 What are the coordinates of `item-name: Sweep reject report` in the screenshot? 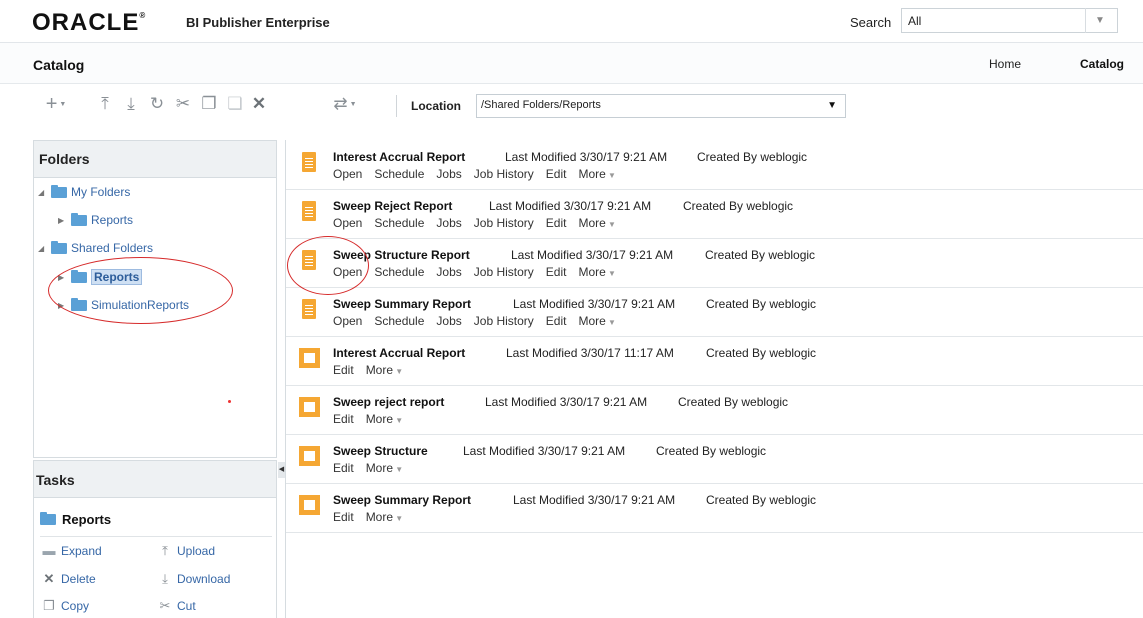 It's located at (388, 402).